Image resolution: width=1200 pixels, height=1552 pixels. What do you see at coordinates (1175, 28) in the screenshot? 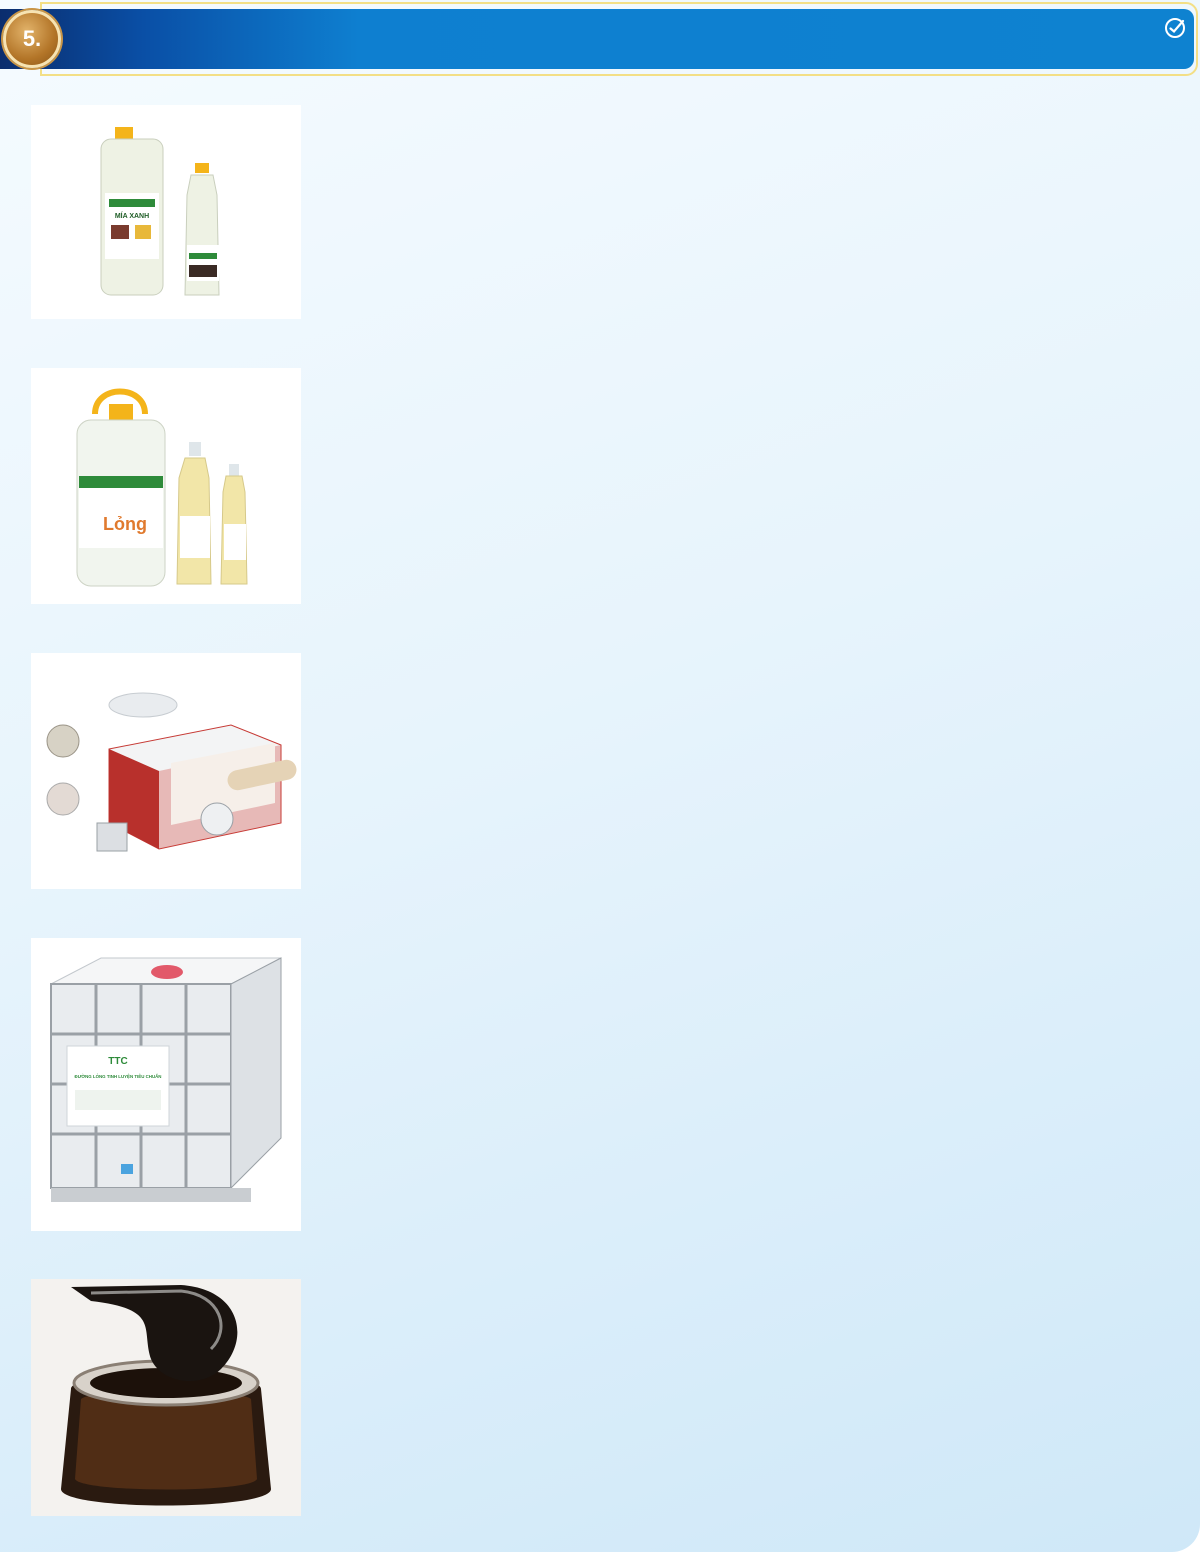
I see `check-circle-icon` at bounding box center [1175, 28].